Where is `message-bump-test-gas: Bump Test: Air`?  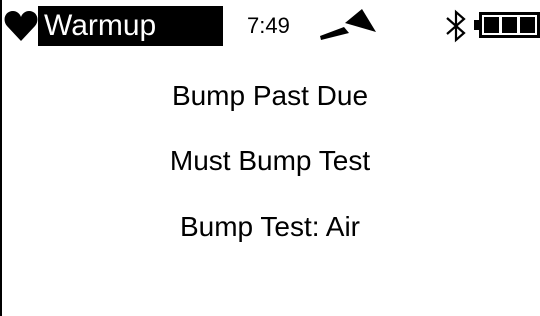
message-bump-test-gas: Bump Test: Air is located at coordinates (269, 226).